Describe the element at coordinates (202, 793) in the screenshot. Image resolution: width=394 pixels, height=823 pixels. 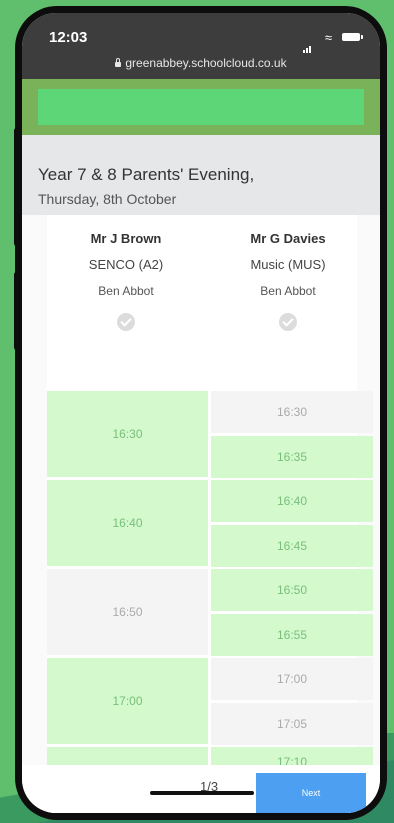
I see `home-indicator` at that location.